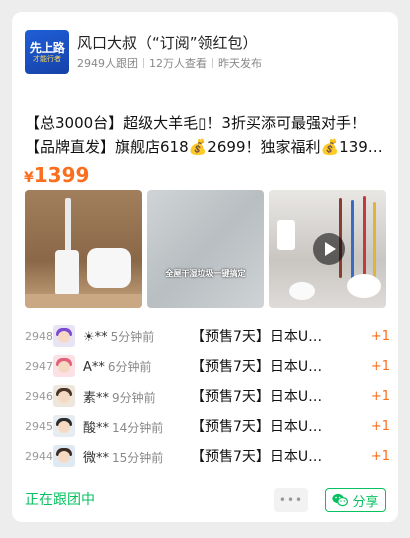 The width and height of the screenshot is (410, 538). What do you see at coordinates (47, 58) in the screenshot?
I see `avatar-subtext: 才能行者` at bounding box center [47, 58].